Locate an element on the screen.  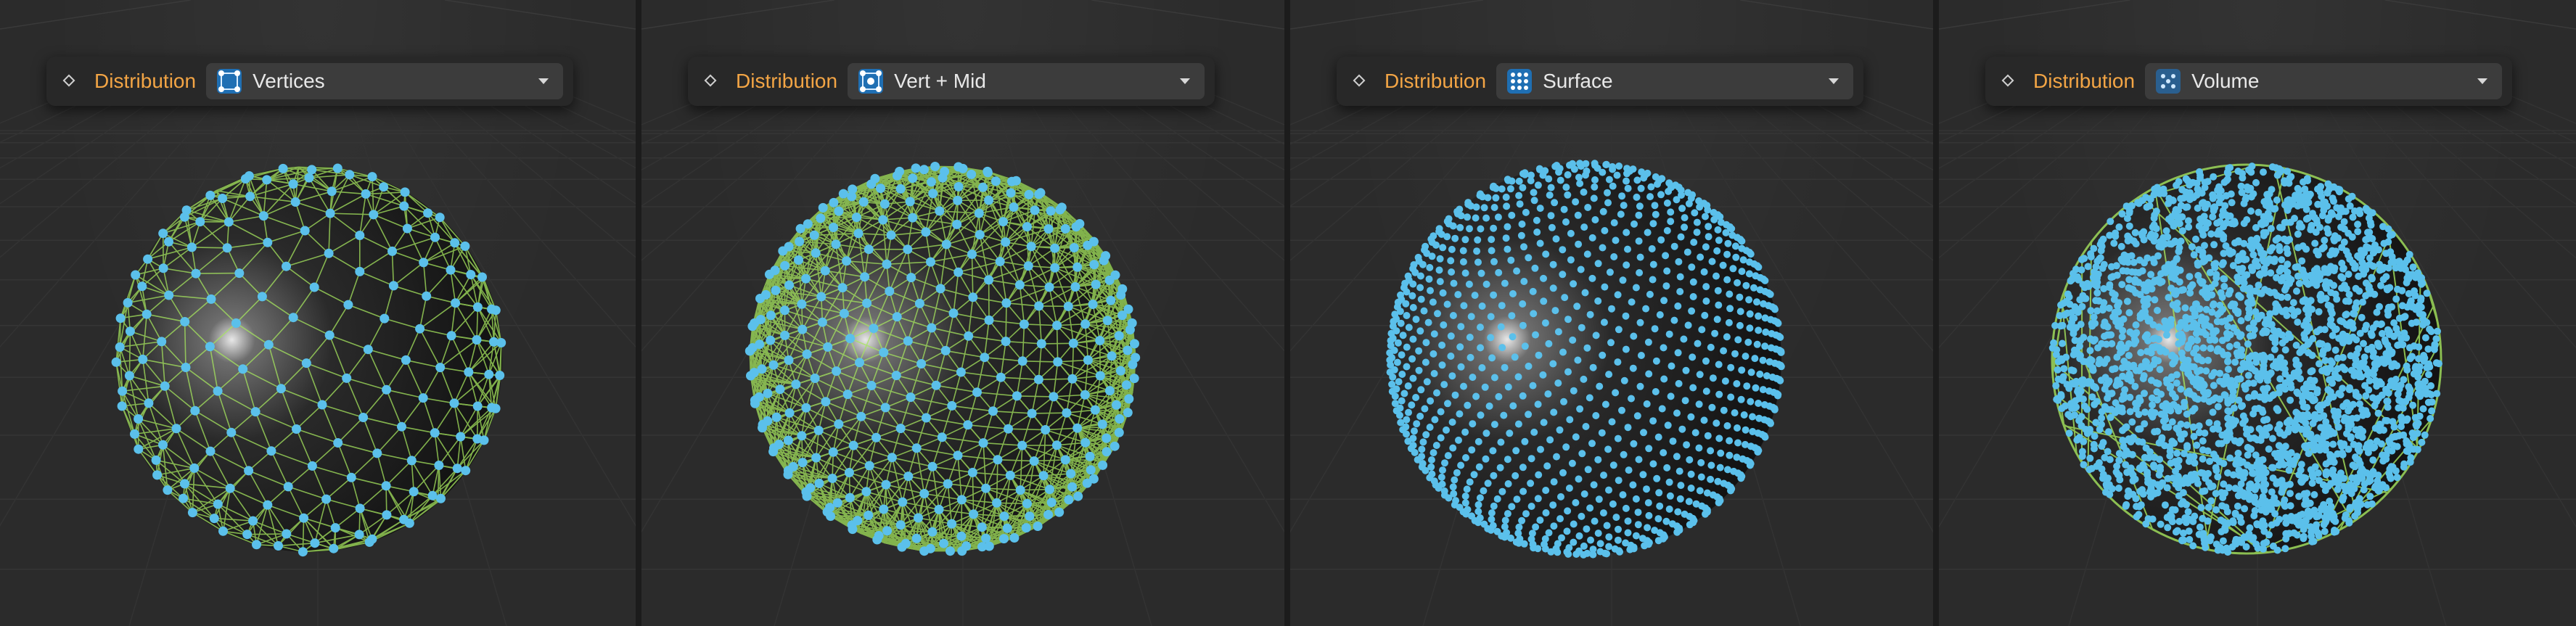
distribution-dropdown: Volume is located at coordinates (2323, 81).